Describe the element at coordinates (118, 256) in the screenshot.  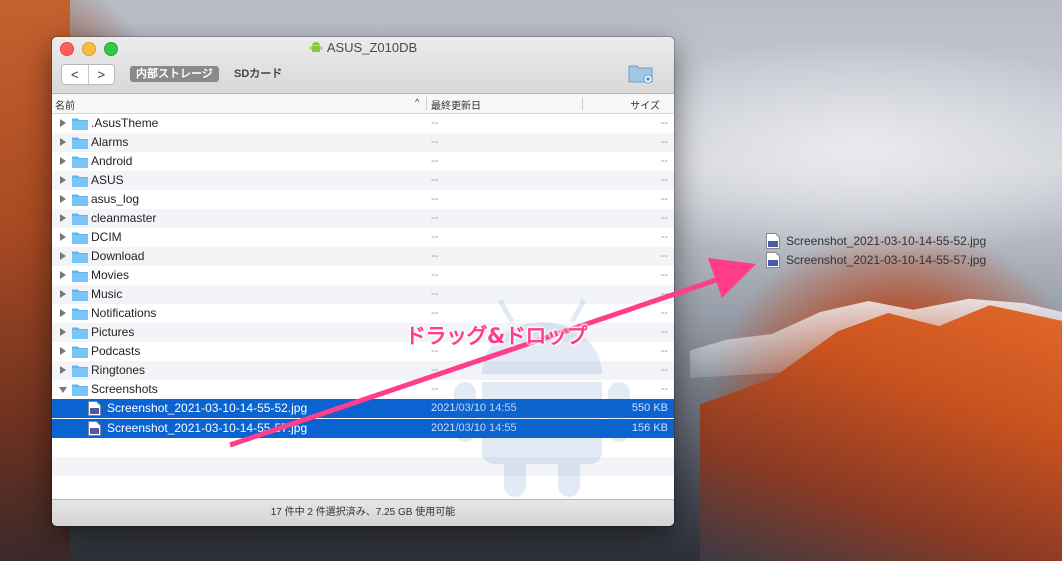
I see `item-name: Download` at that location.